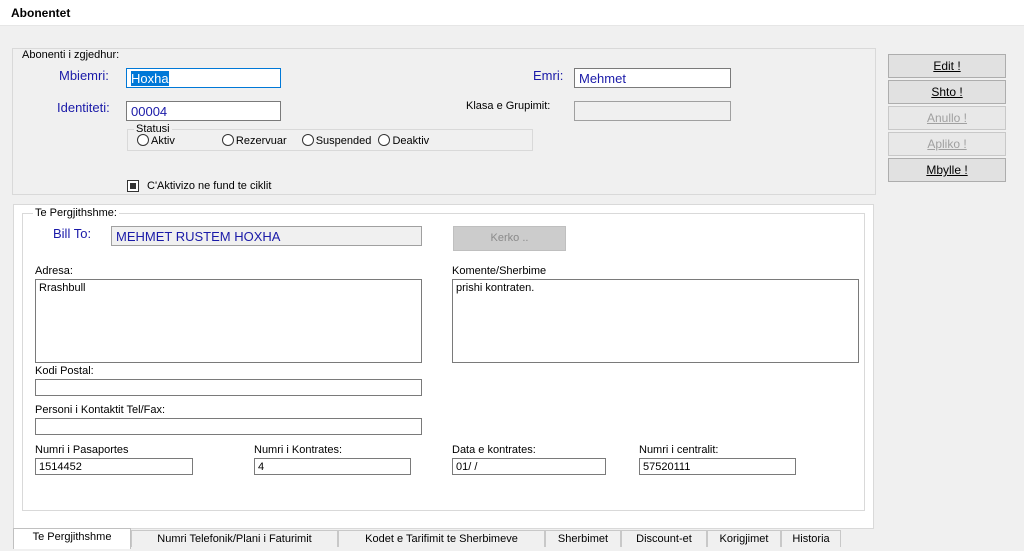  Describe the element at coordinates (409, 140) in the screenshot. I see `radio-deaktiv: Deaktiv` at that location.